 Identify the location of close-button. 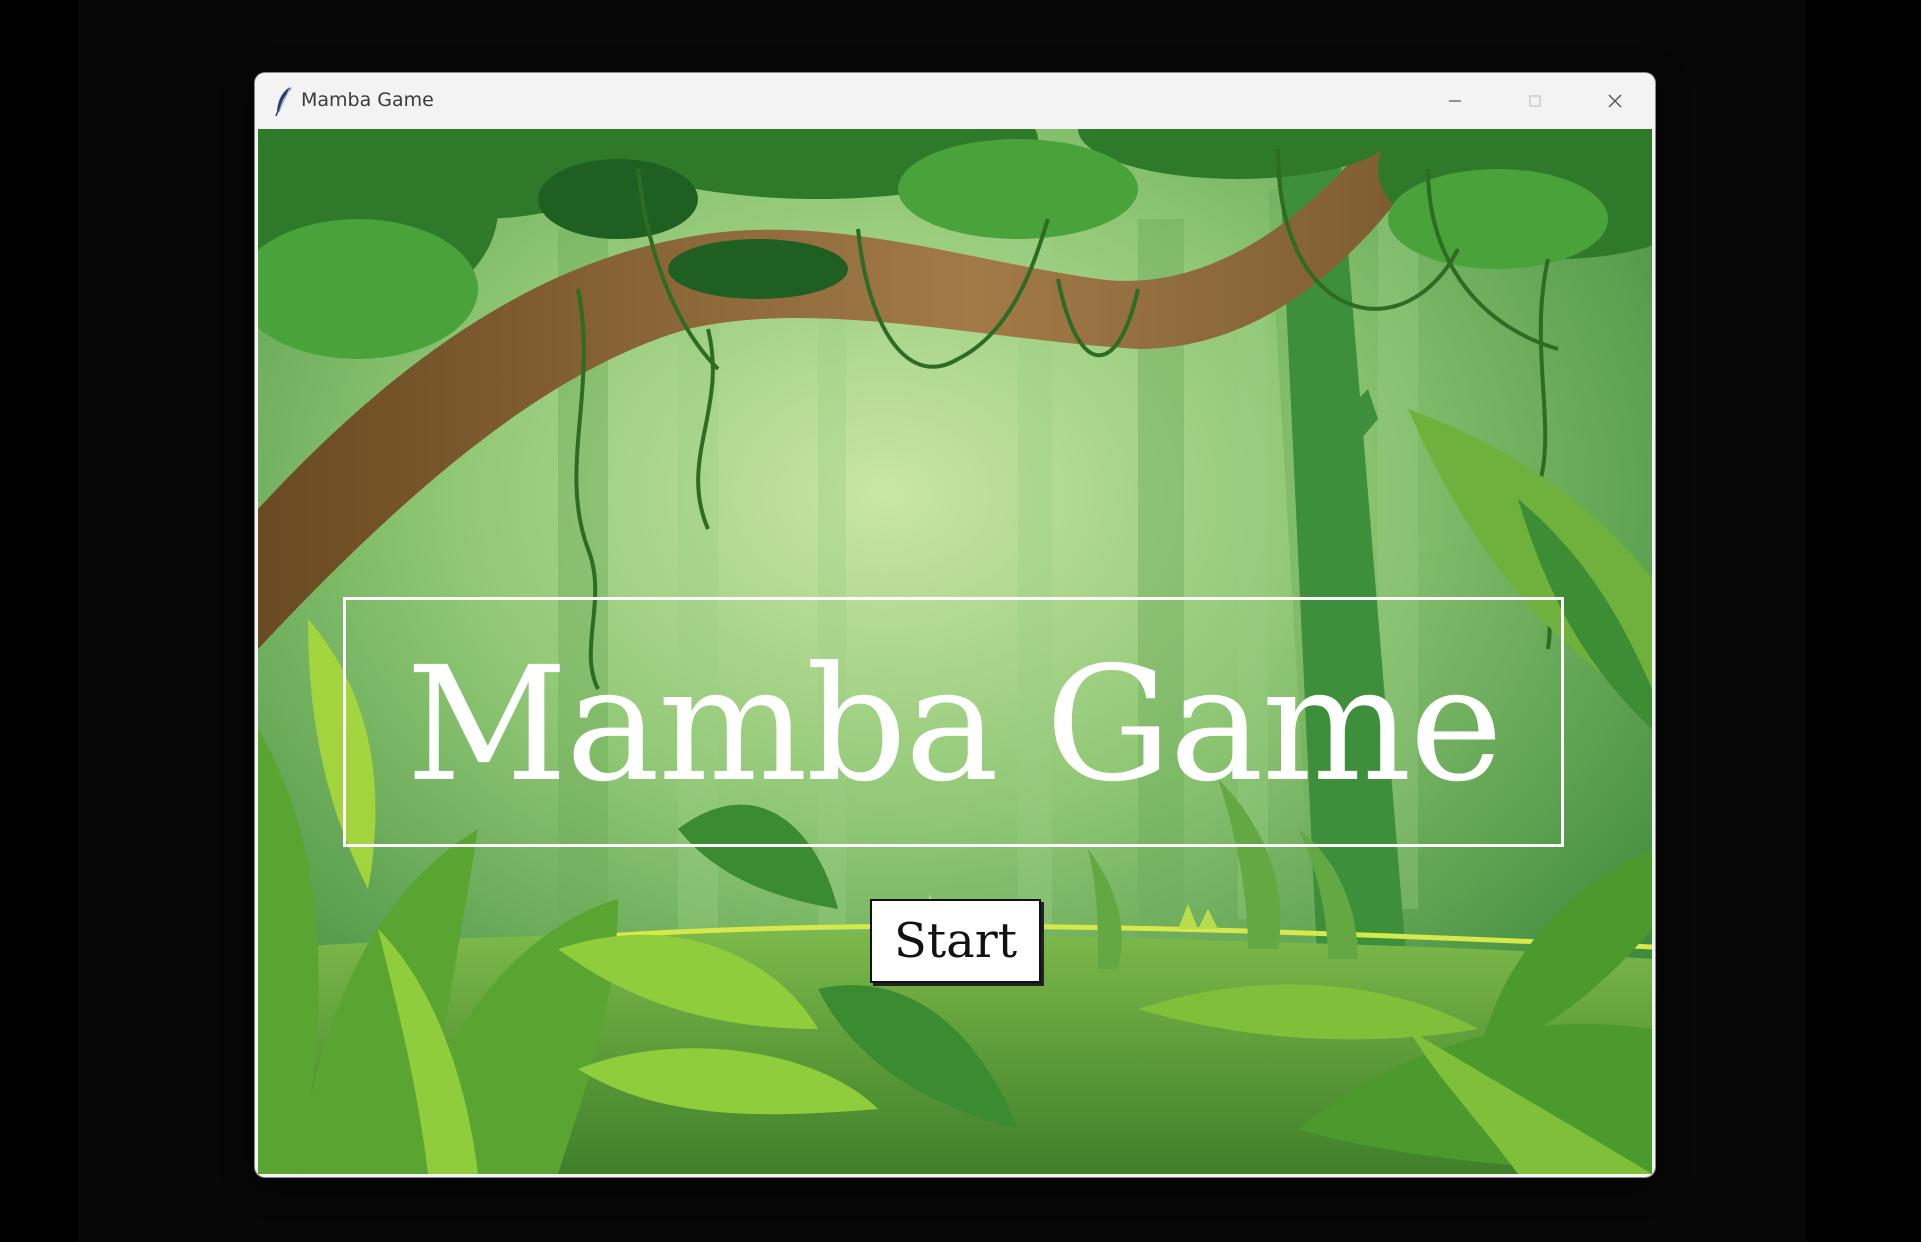
(1615, 101).